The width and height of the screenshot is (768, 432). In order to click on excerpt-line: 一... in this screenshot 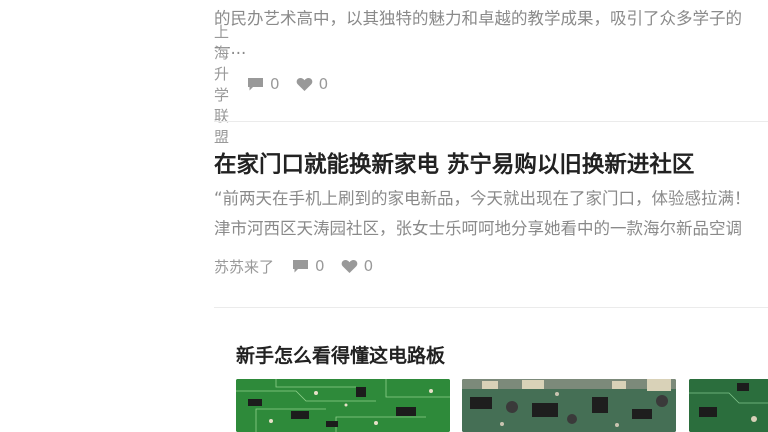, I will do `click(230, 48)`.